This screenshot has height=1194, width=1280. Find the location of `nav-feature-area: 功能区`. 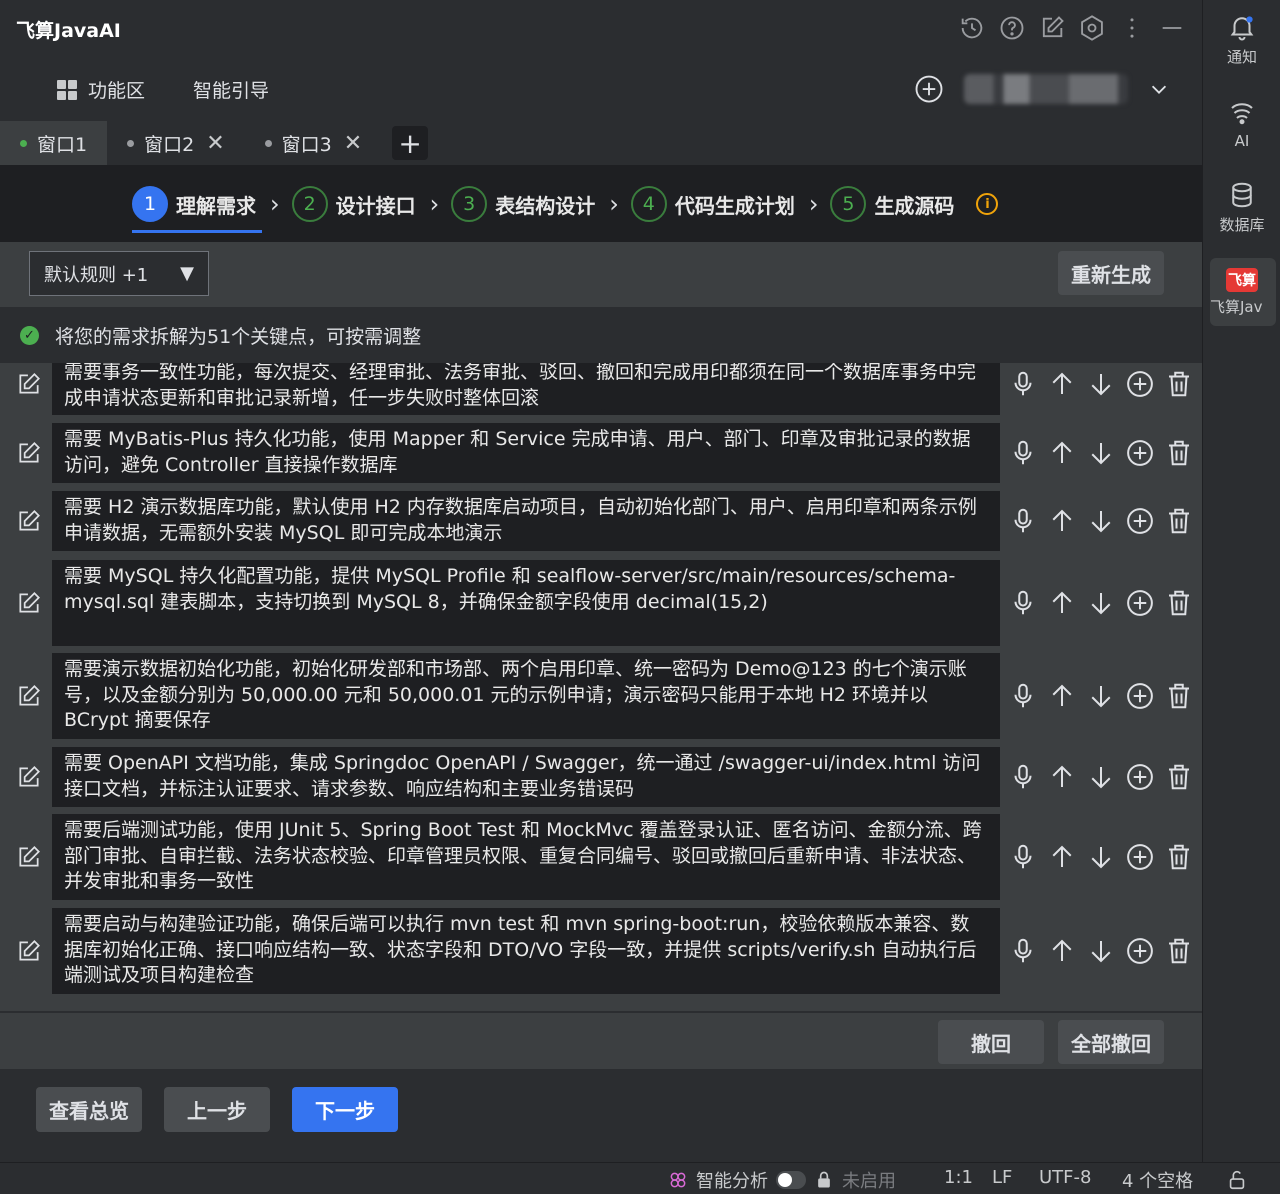

nav-feature-area: 功能区 is located at coordinates (100, 89).